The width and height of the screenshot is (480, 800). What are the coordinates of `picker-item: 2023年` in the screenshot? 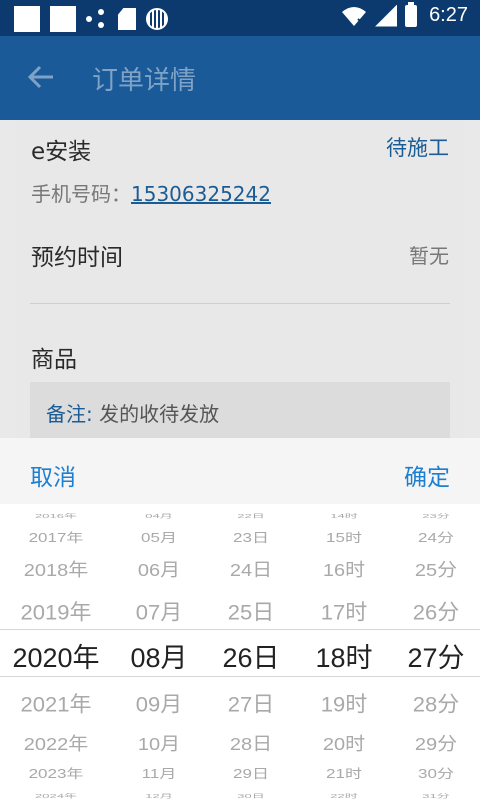 It's located at (56, 772).